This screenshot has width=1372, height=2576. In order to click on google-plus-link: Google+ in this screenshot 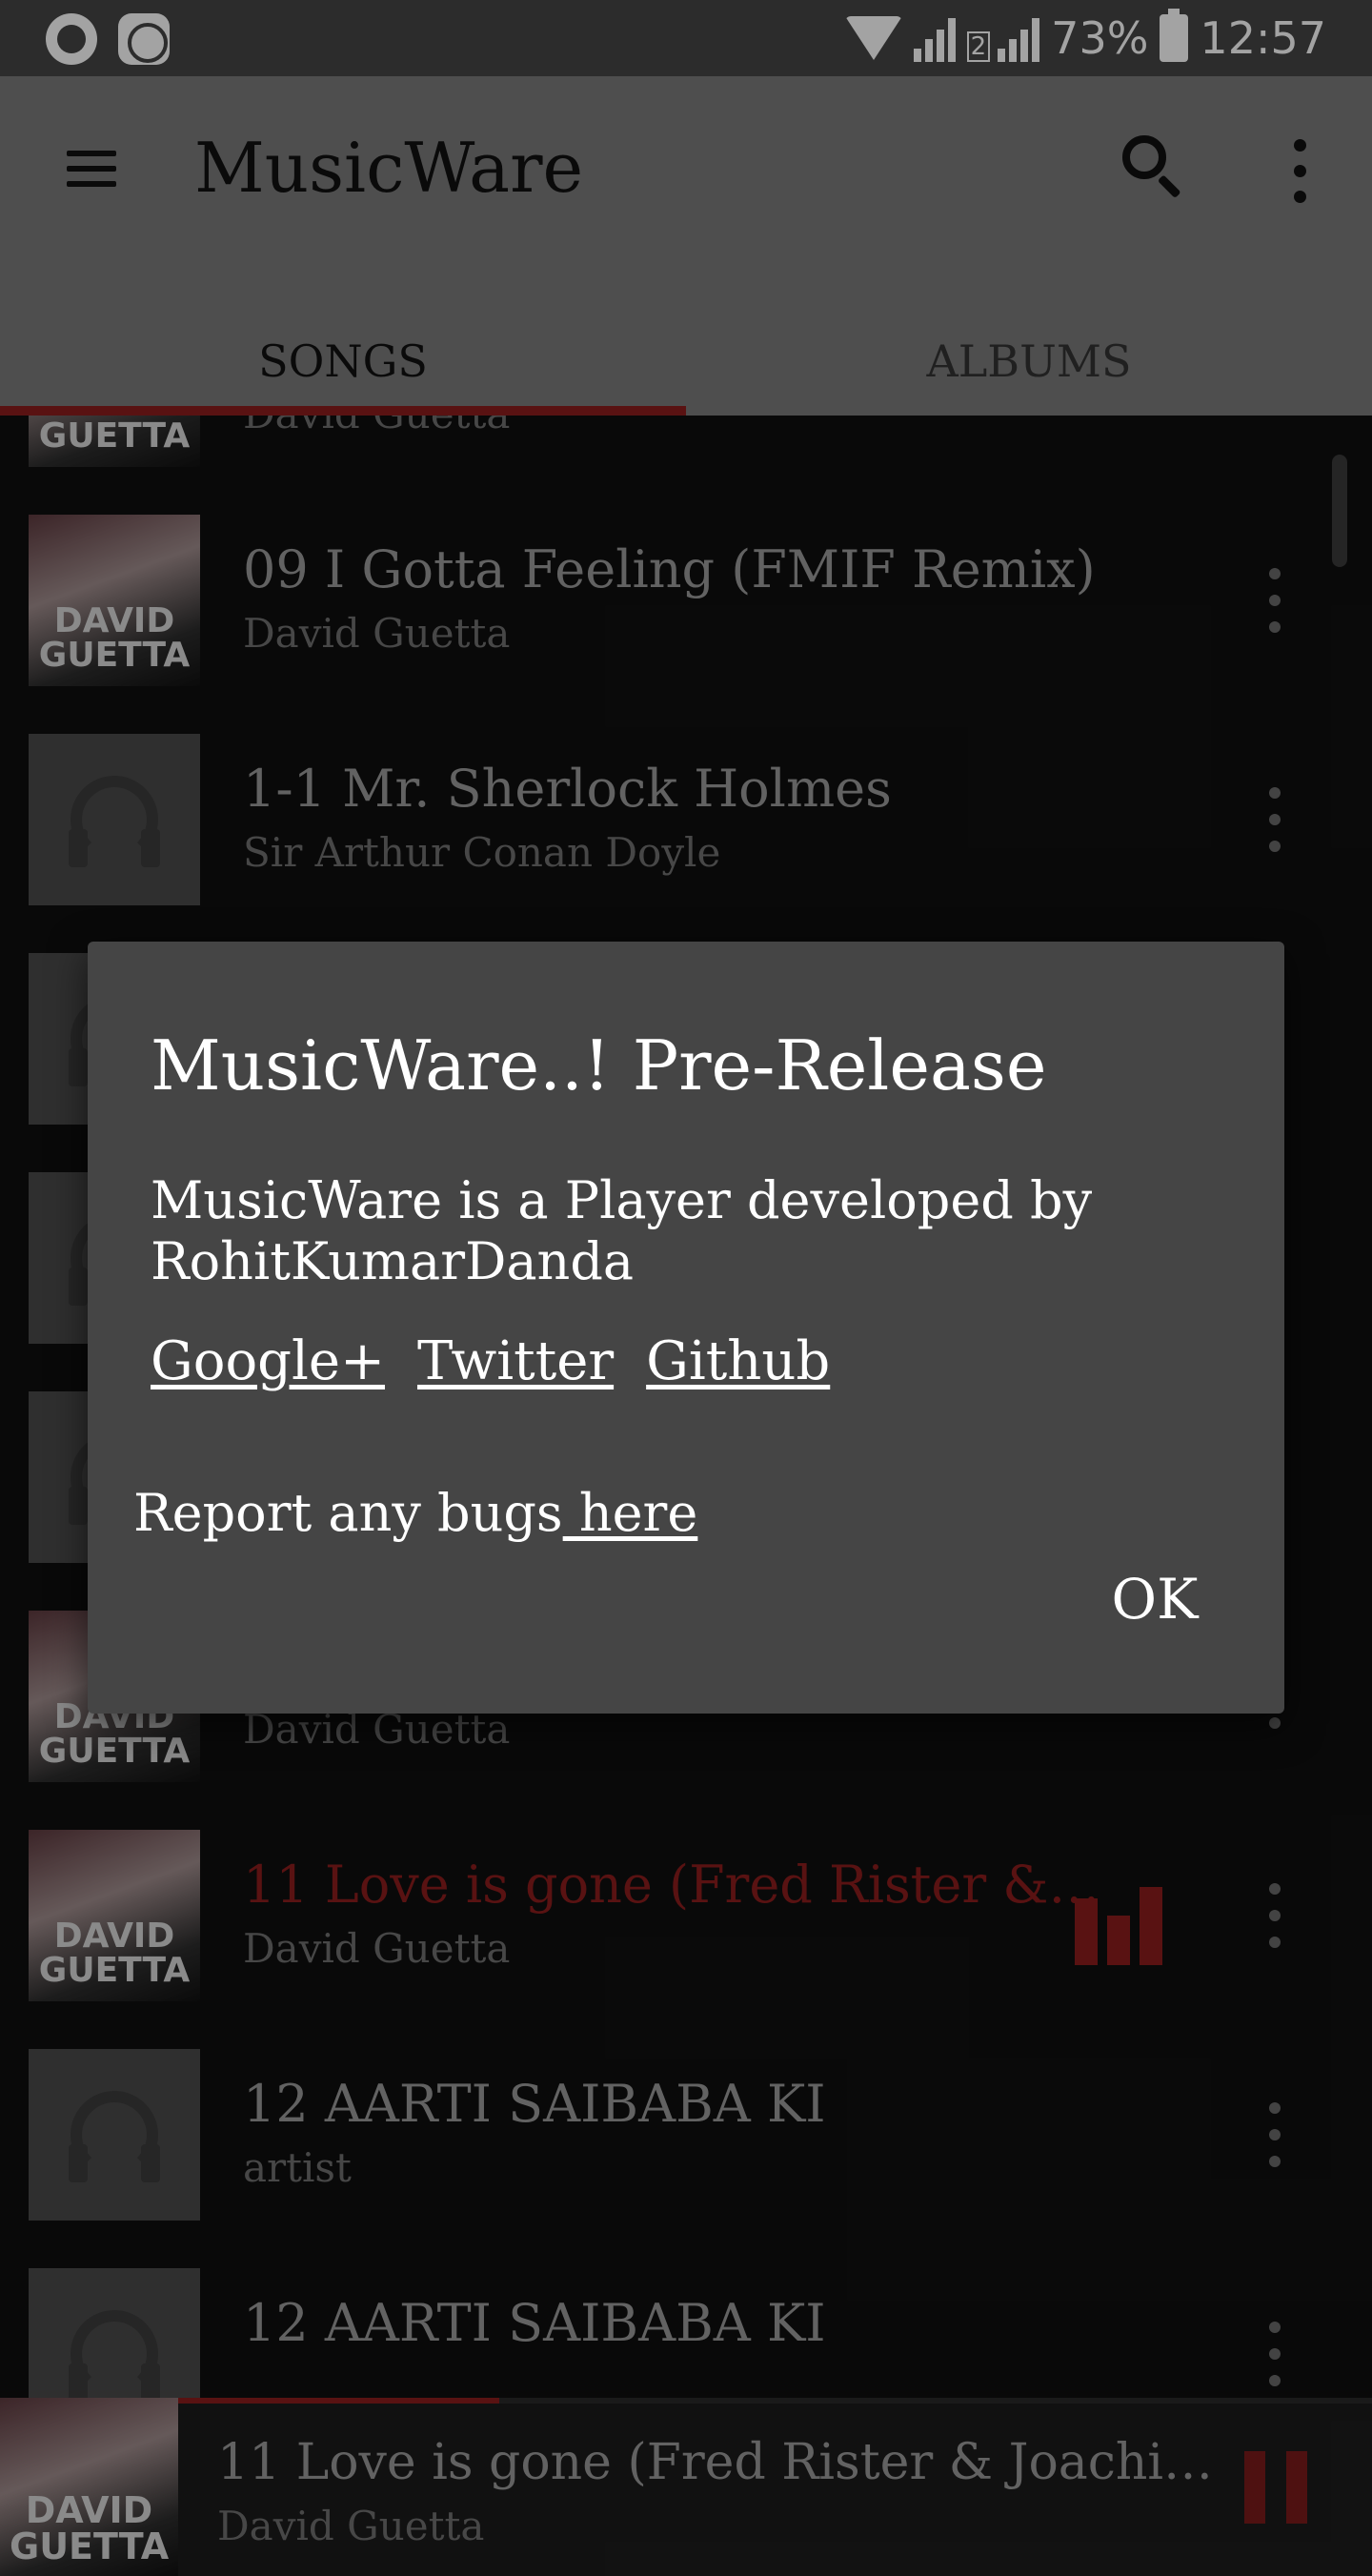, I will do `click(268, 1361)`.